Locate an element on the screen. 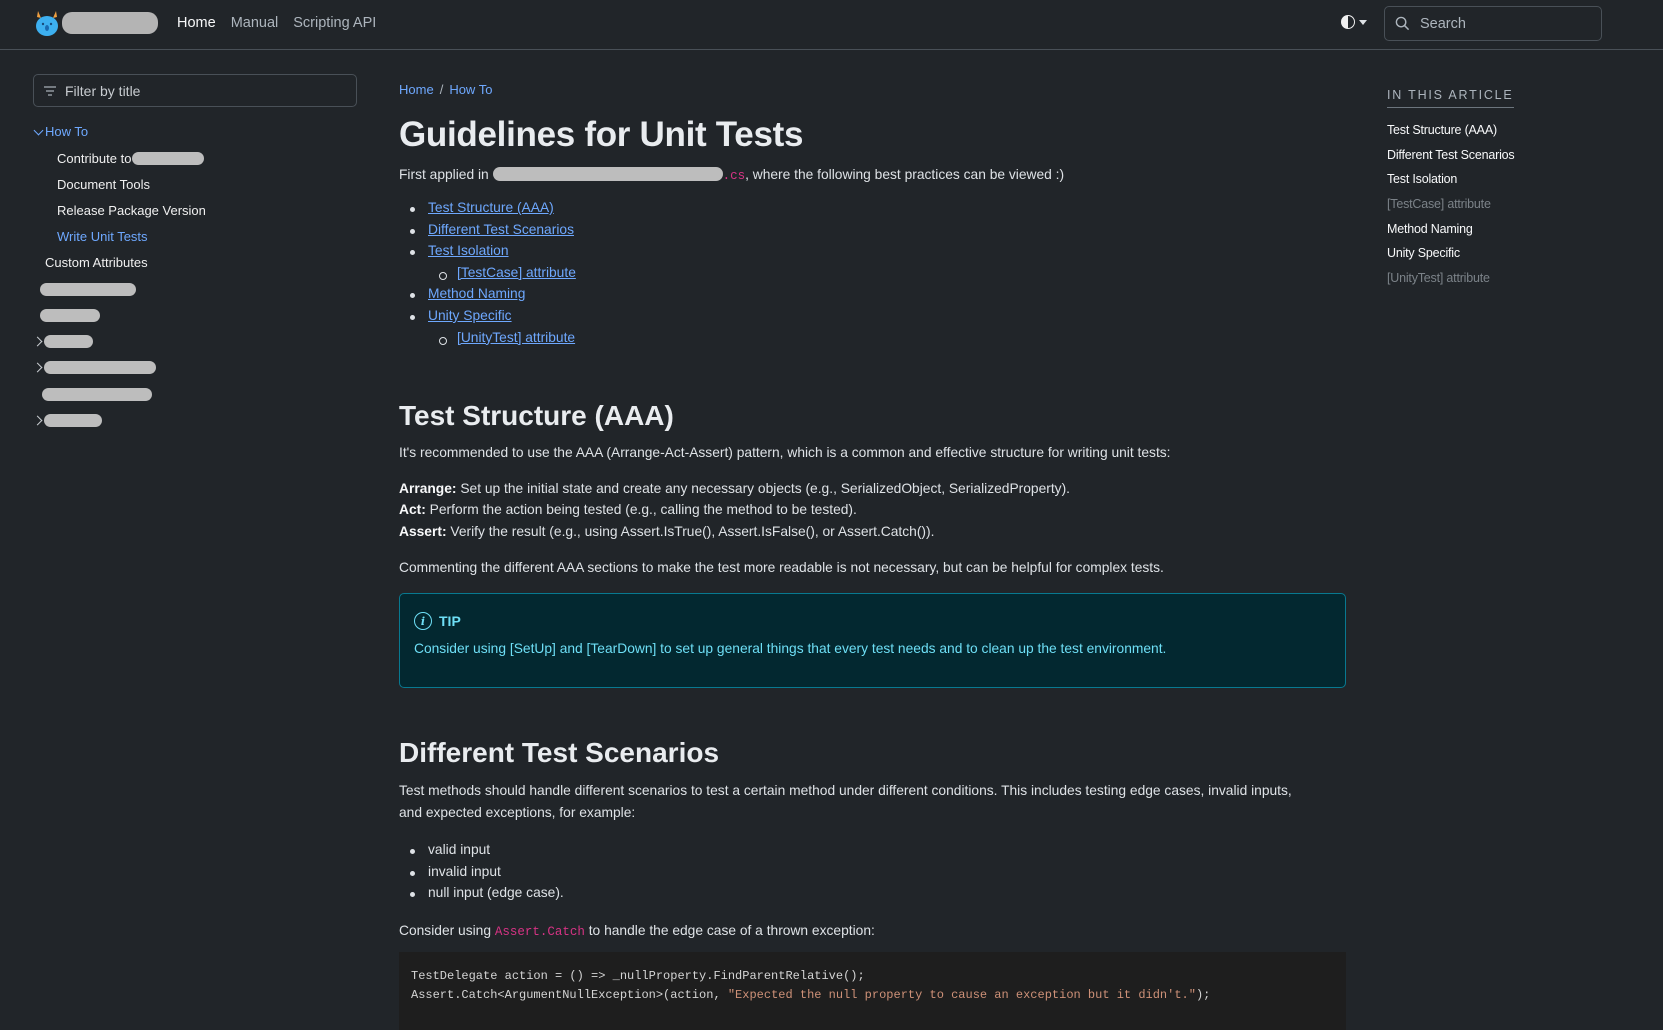 Image resolution: width=1663 pixels, height=1030 pixels. sidebar-item-how-to: How To is located at coordinates (61, 131).